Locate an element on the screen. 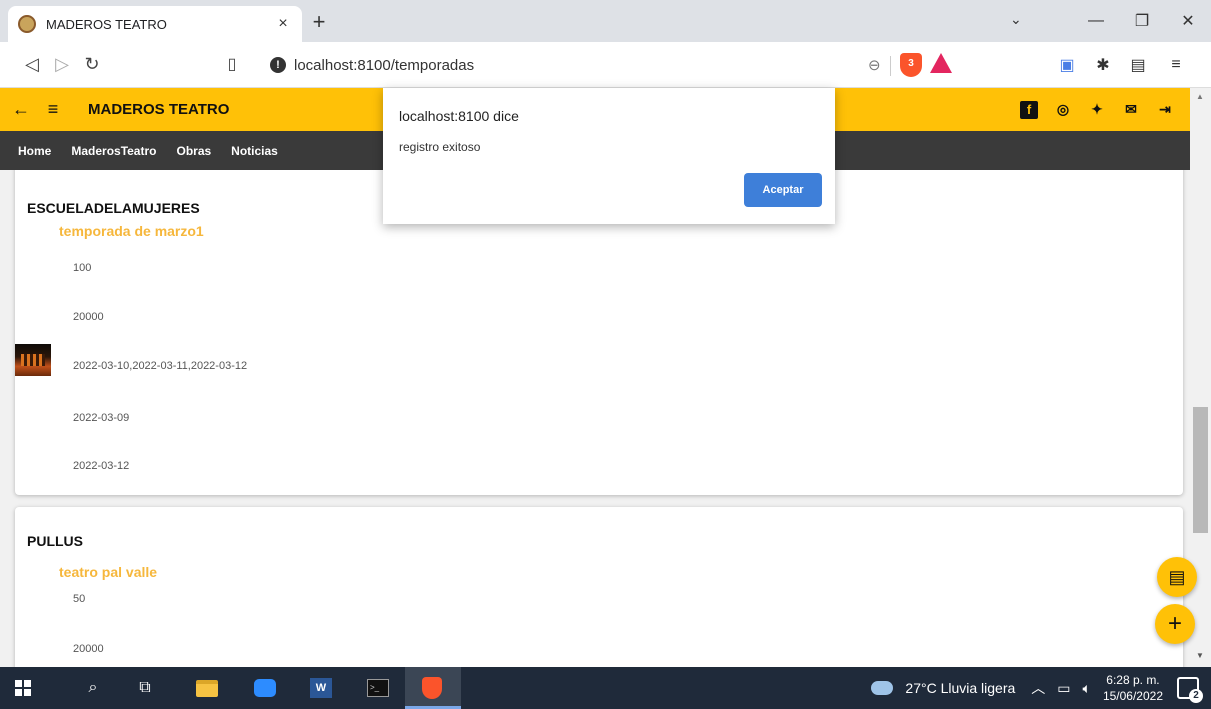 This screenshot has height=709, width=1211. scroll-down-arrow-icon: ▼ is located at coordinates (1200, 655).